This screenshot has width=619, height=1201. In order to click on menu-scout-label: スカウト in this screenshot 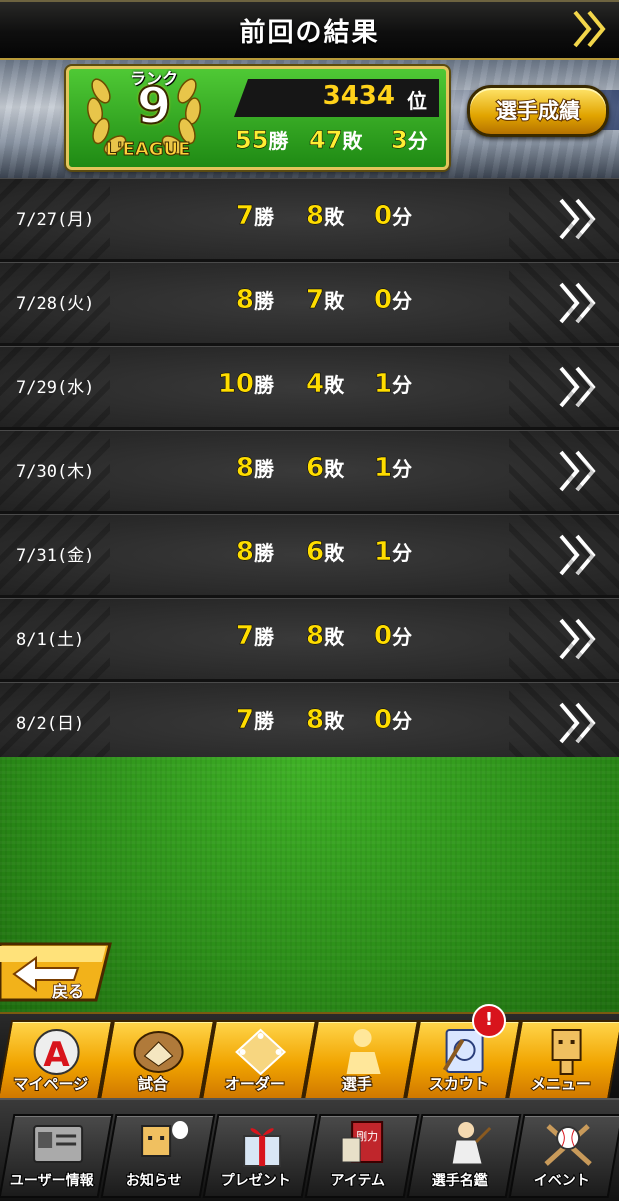, I will do `click(459, 1084)`.